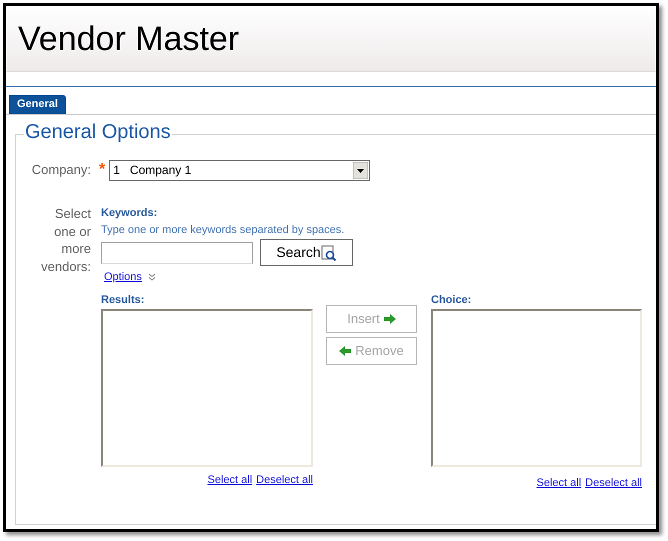  What do you see at coordinates (207, 388) in the screenshot?
I see `results-list` at bounding box center [207, 388].